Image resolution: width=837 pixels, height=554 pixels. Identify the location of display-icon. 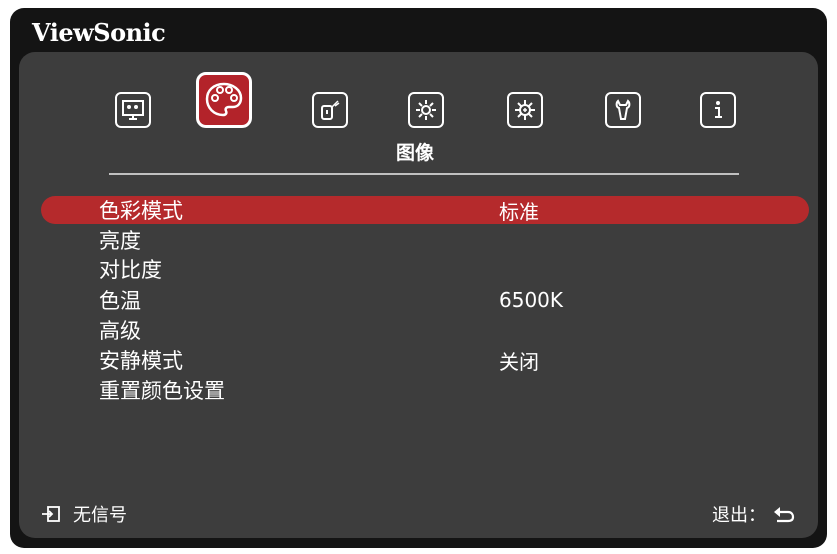
(133, 110).